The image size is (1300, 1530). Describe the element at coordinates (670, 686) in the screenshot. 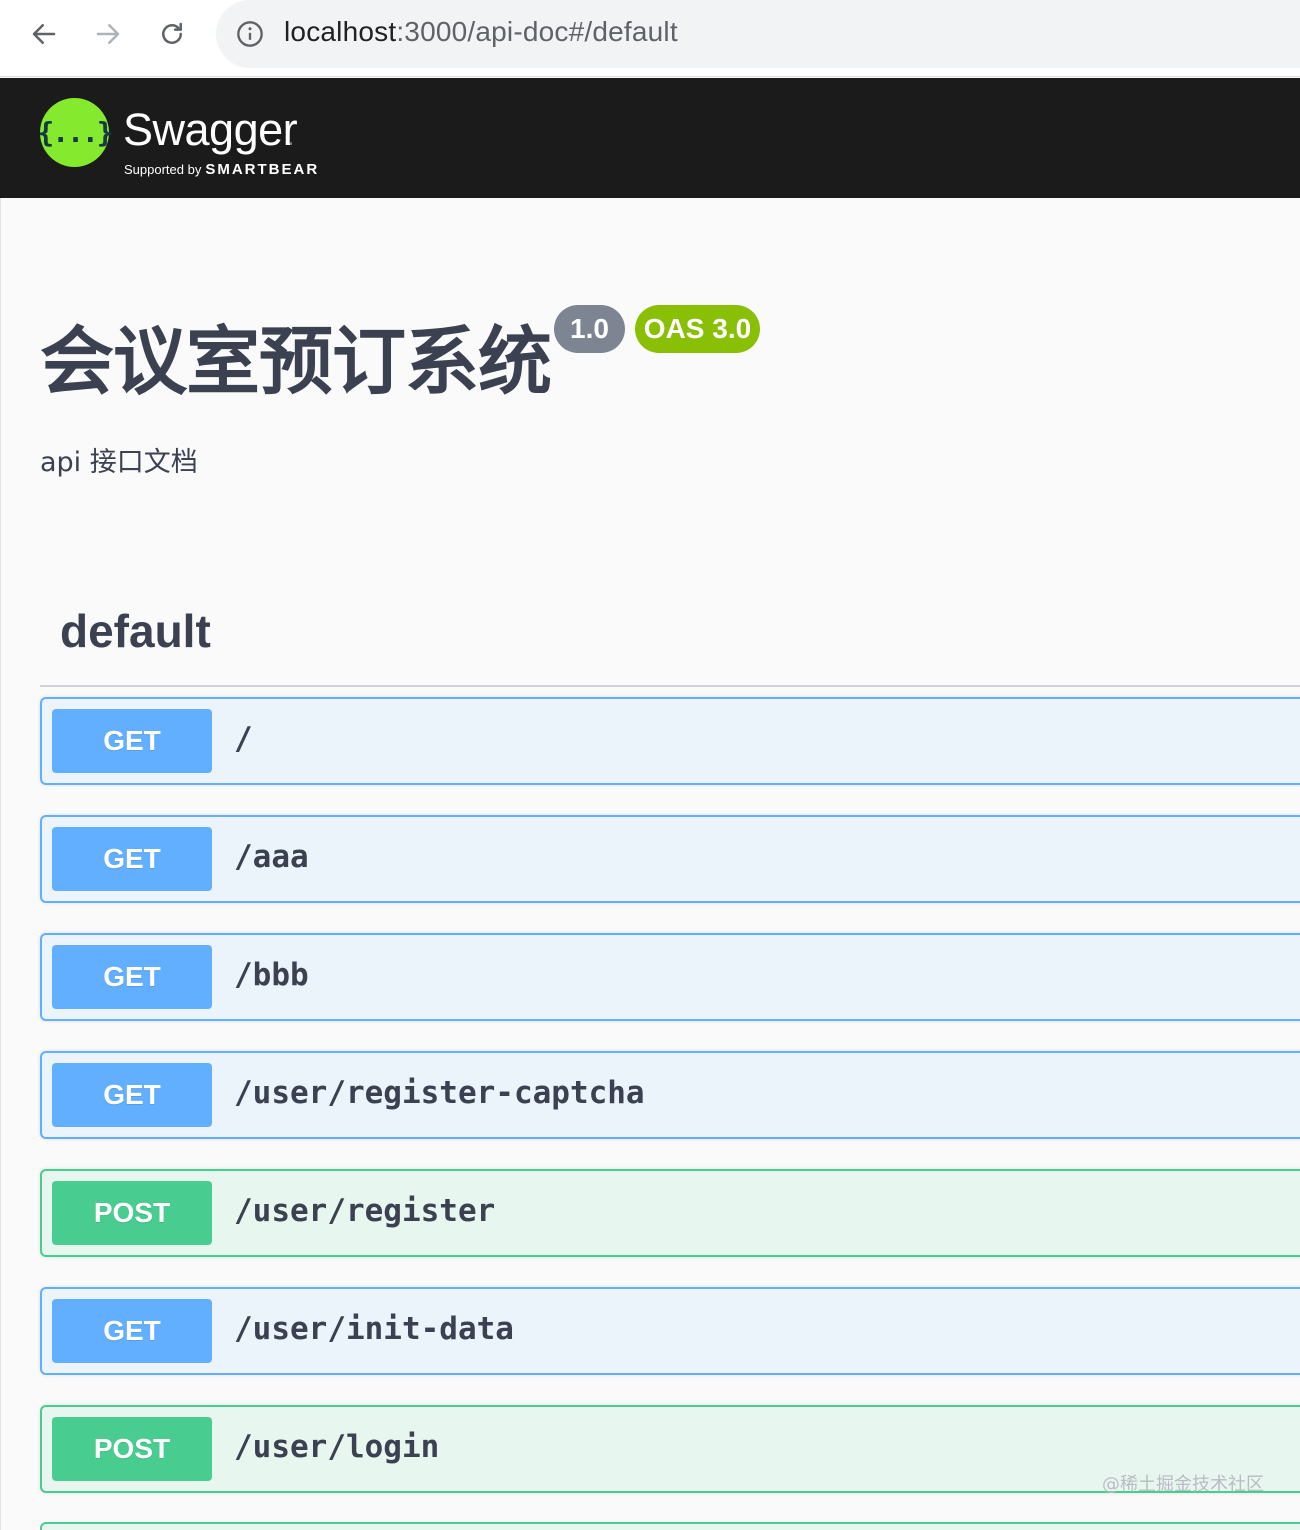

I see `tag-divider` at that location.